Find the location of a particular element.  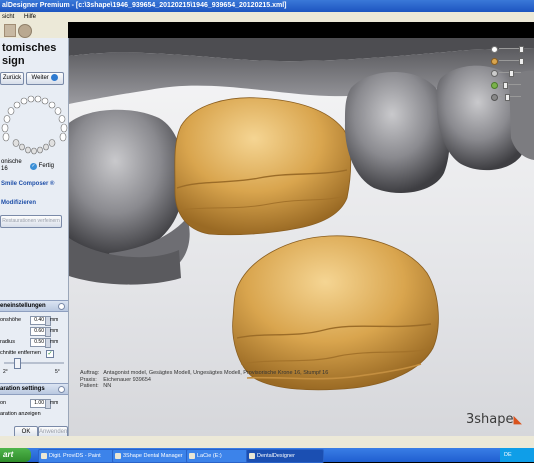

setting-unit-3: mm is located at coordinates (54, 342).